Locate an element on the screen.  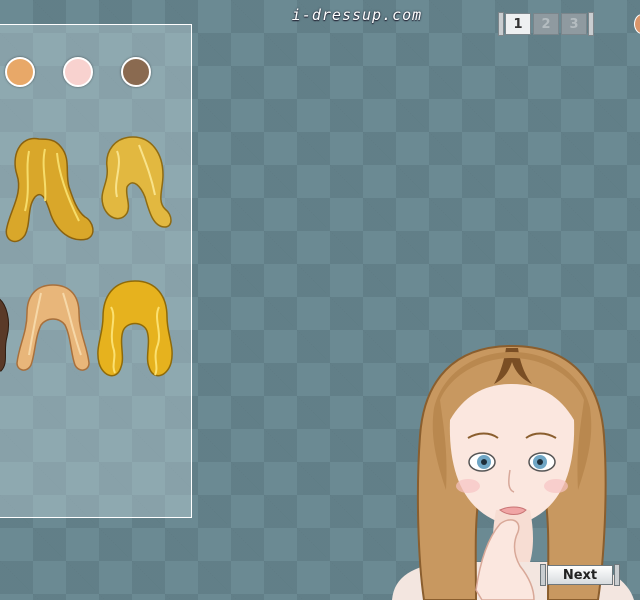
page-3-button: 3 is located at coordinates (574, 24).